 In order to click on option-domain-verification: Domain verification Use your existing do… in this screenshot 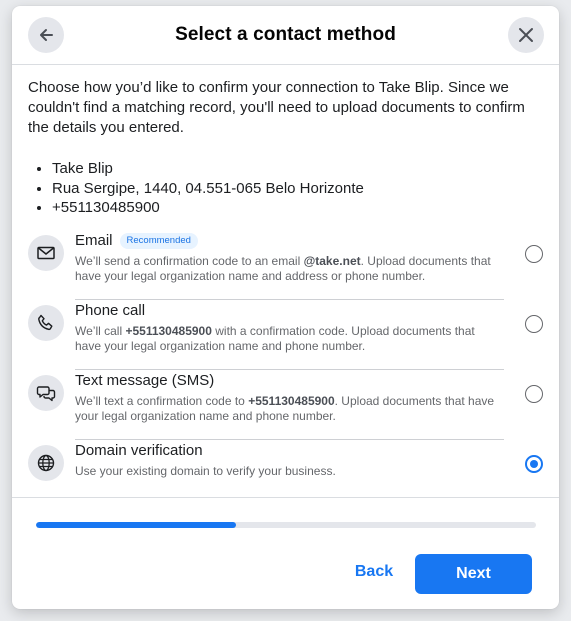, I will do `click(285, 476)`.